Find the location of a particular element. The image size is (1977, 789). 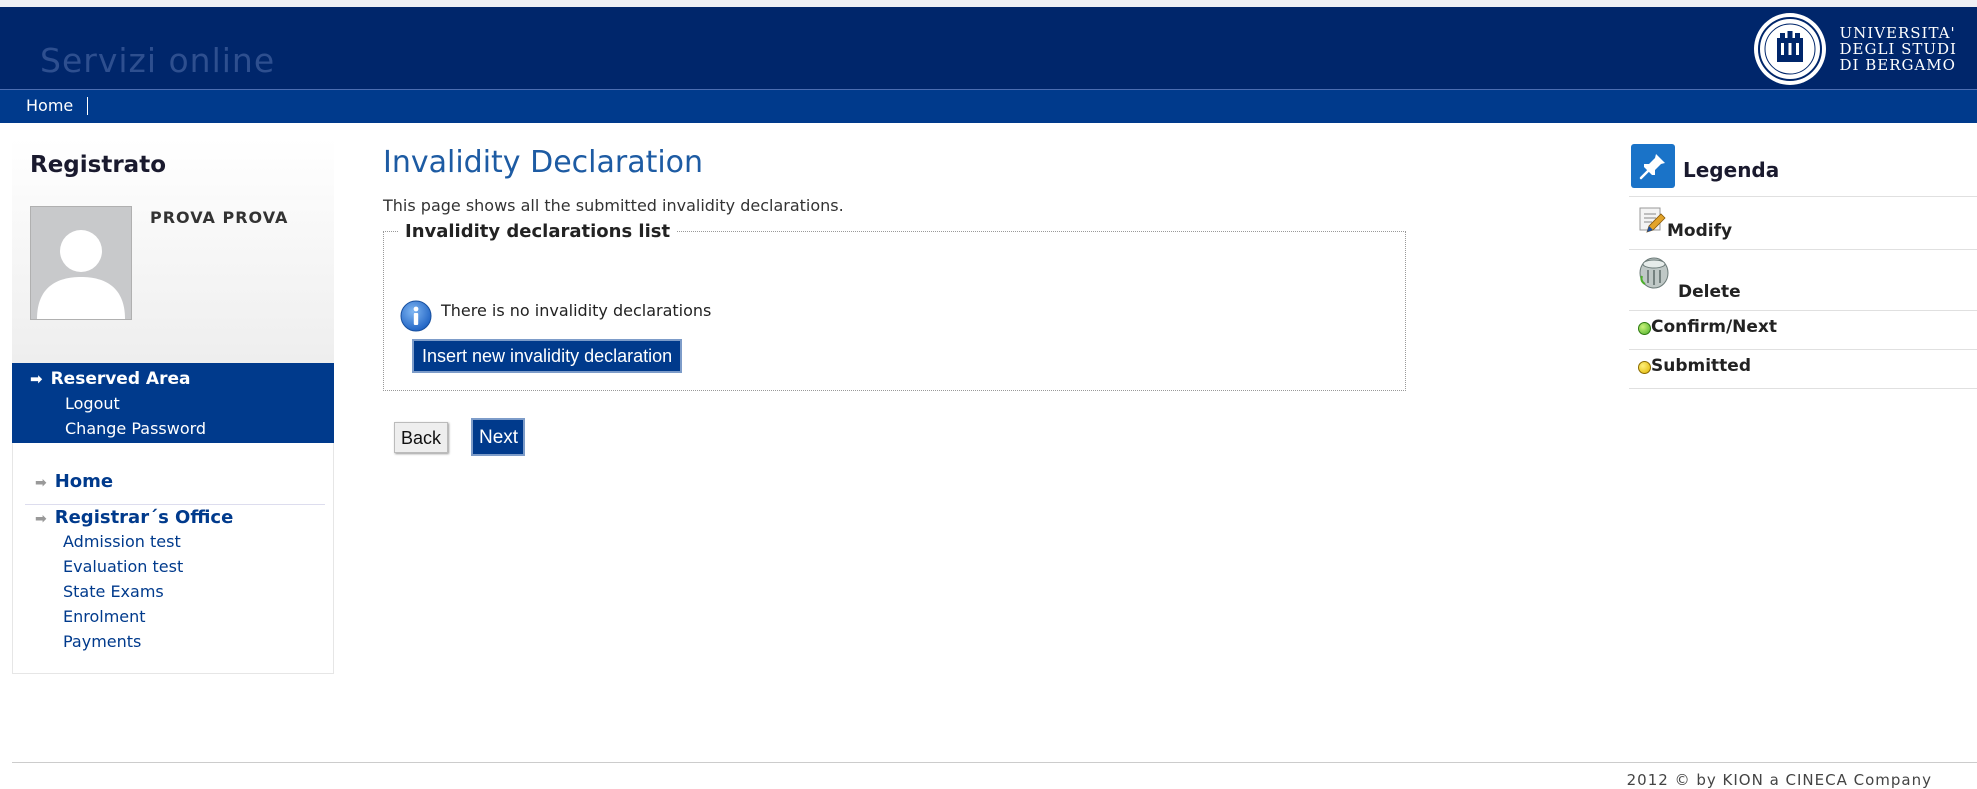

top-strip is located at coordinates (988, 3).